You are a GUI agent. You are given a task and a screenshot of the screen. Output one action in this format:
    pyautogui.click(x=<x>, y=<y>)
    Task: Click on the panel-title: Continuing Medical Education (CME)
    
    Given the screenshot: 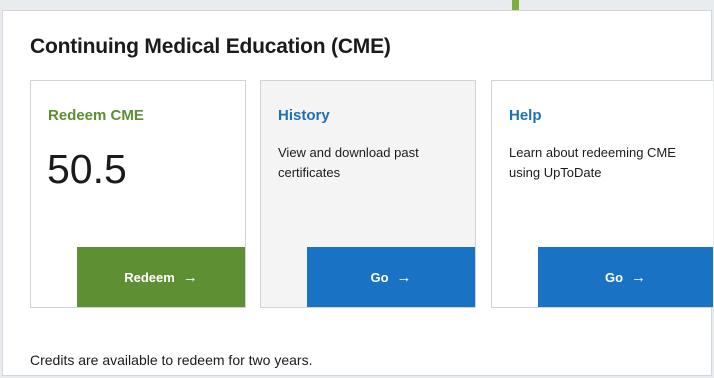 What is the action you would take?
    pyautogui.click(x=210, y=46)
    